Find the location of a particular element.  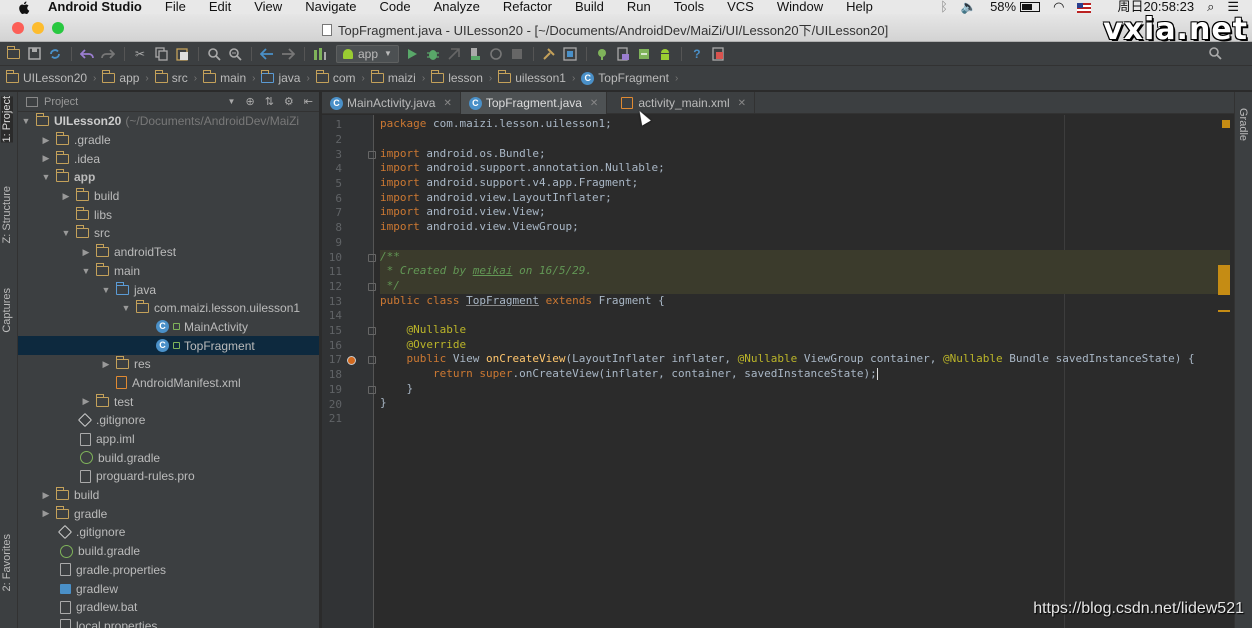

zoom-window-button is located at coordinates (58, 27).